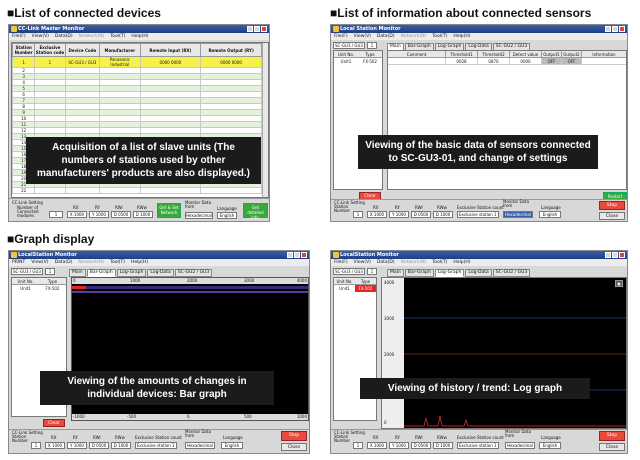 Image resolution: width=640 pixels, height=460 pixels. What do you see at coordinates (572, 54) in the screenshot?
I see `col-output2: Output2` at bounding box center [572, 54].